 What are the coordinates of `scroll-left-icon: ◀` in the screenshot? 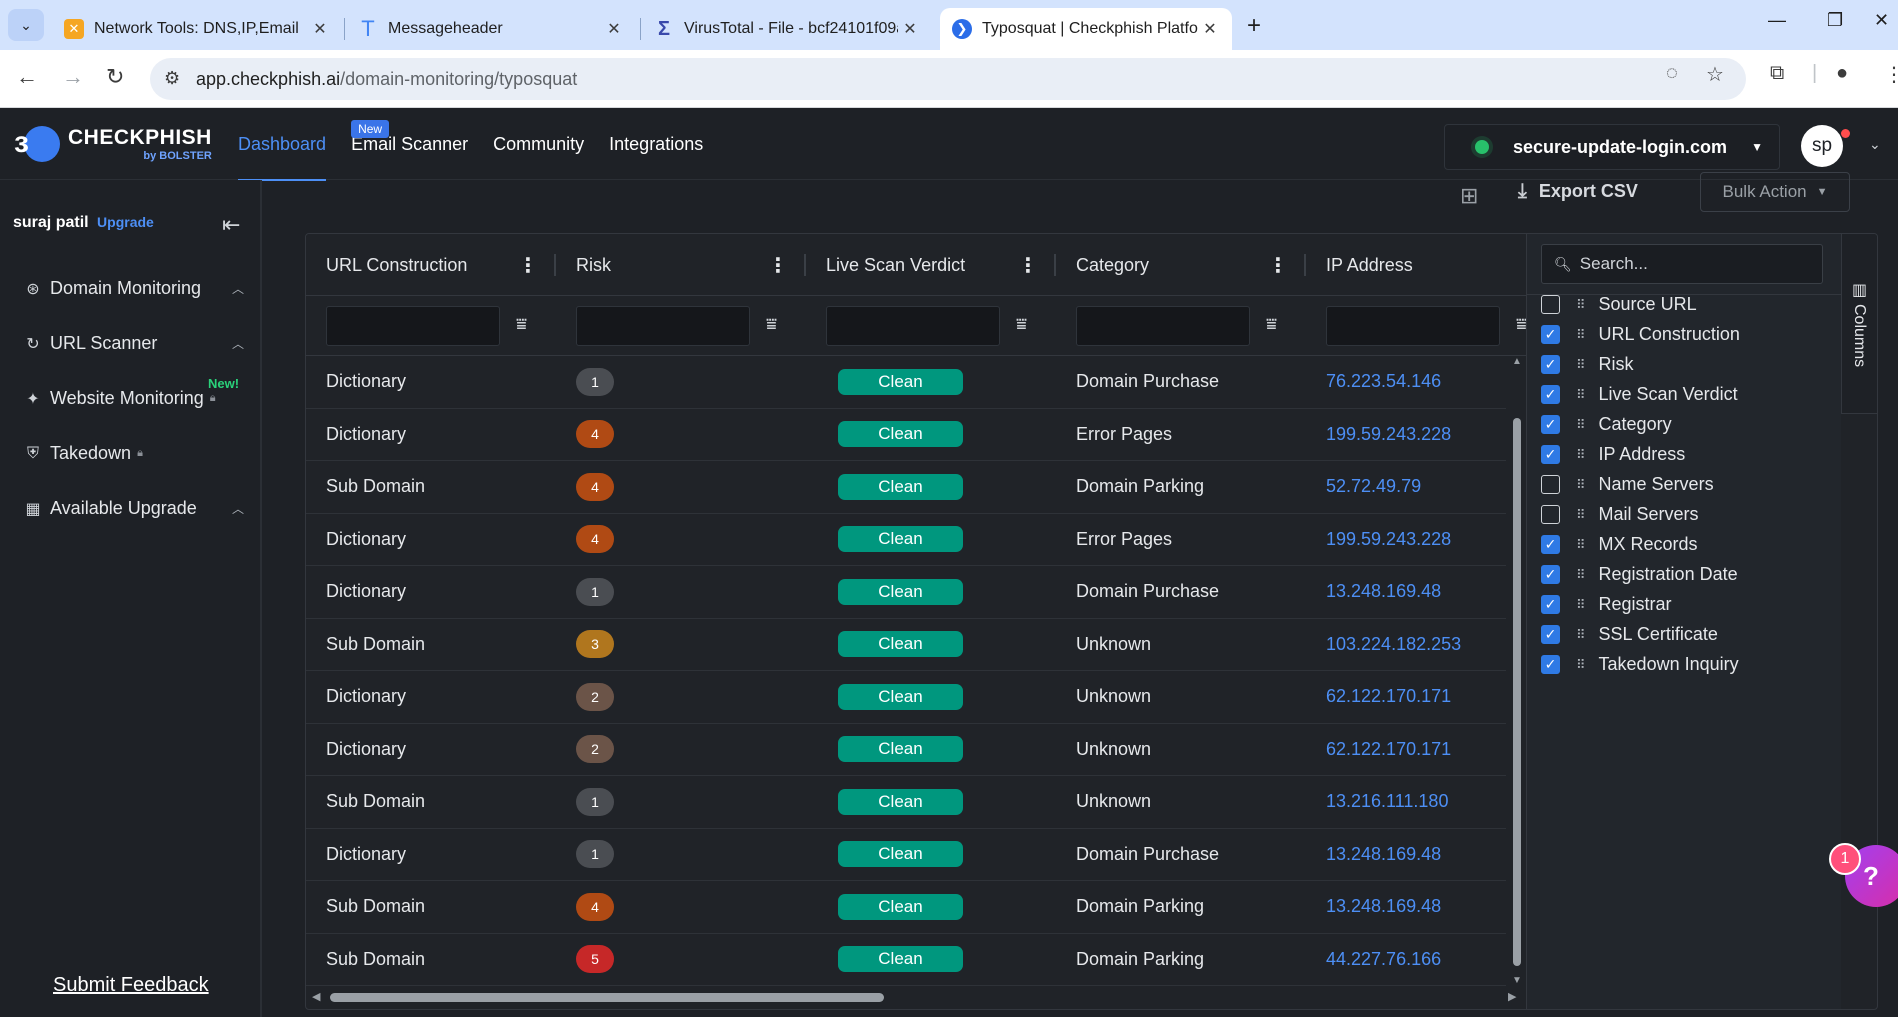 It's located at (316, 996).